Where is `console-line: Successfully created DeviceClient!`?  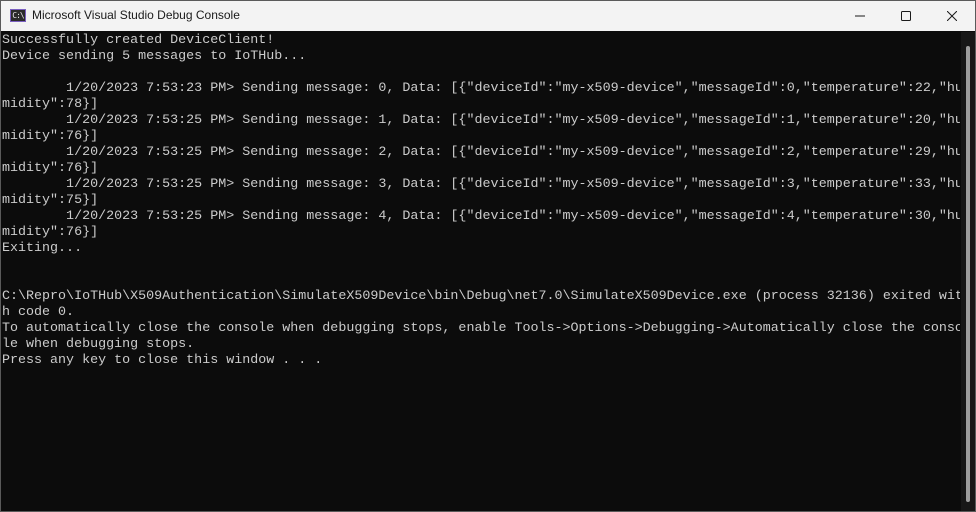
console-line: Successfully created DeviceClient! is located at coordinates (138, 40).